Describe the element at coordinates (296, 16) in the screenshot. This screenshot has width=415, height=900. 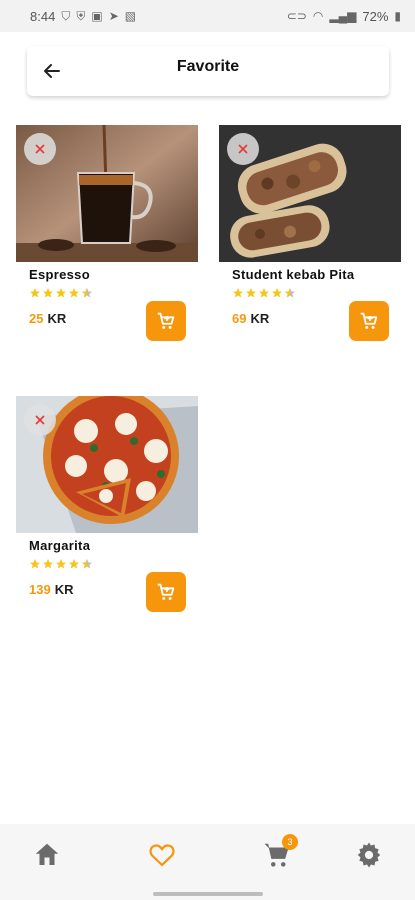
I see `link-icon: ⊂⊃` at that location.